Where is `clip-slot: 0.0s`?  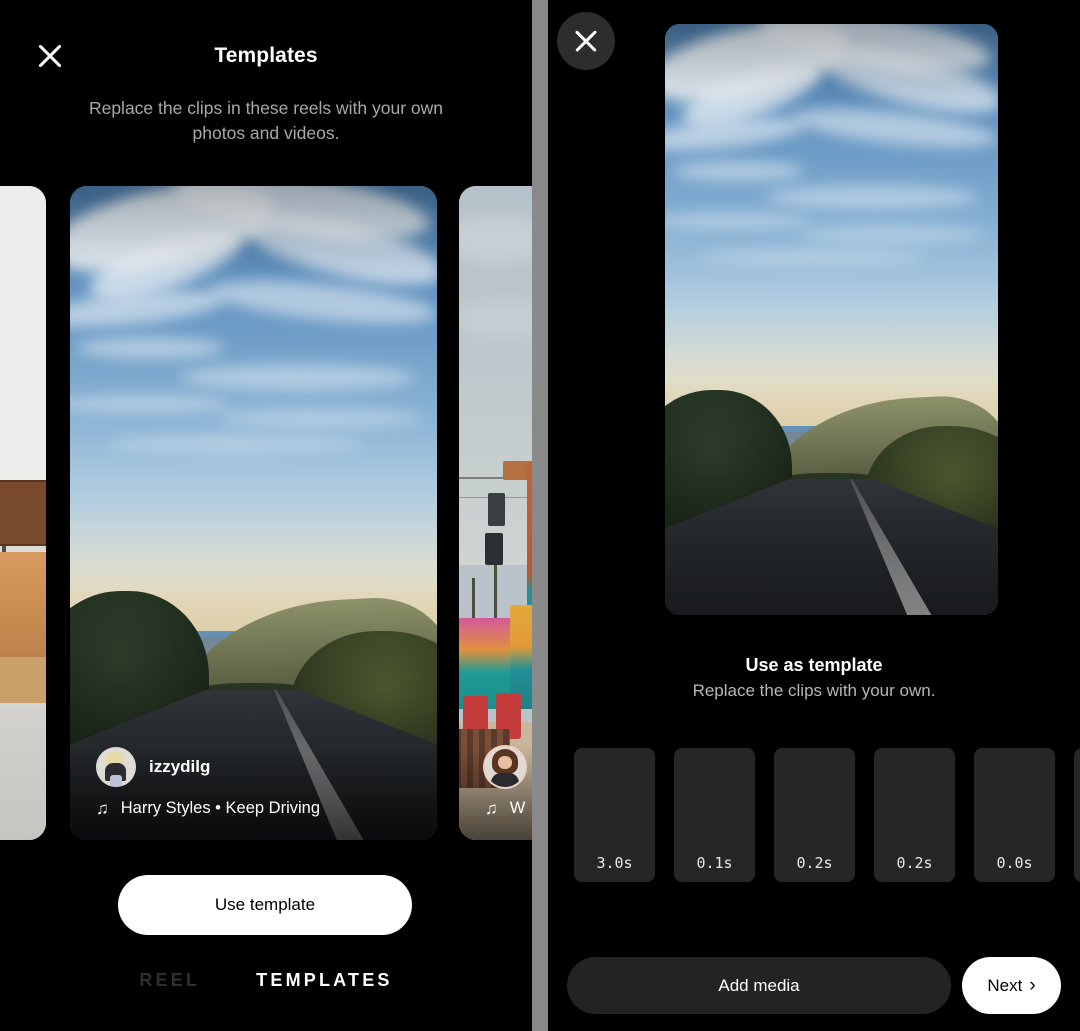 clip-slot: 0.0s is located at coordinates (1014, 815).